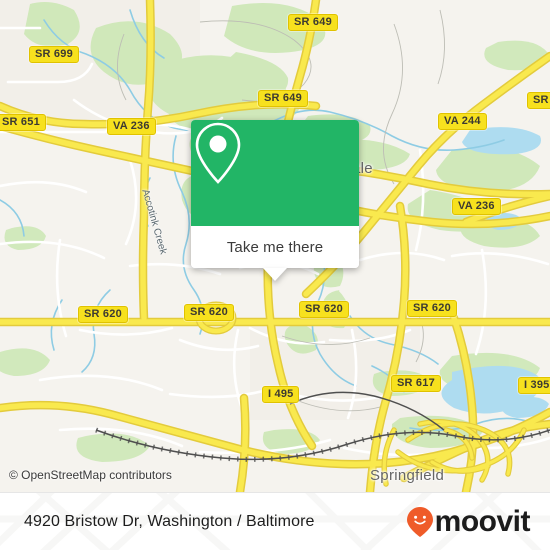 This screenshot has height=550, width=550. Describe the element at coordinates (407, 475) in the screenshot. I see `place-label-springfield: Springfield` at that location.